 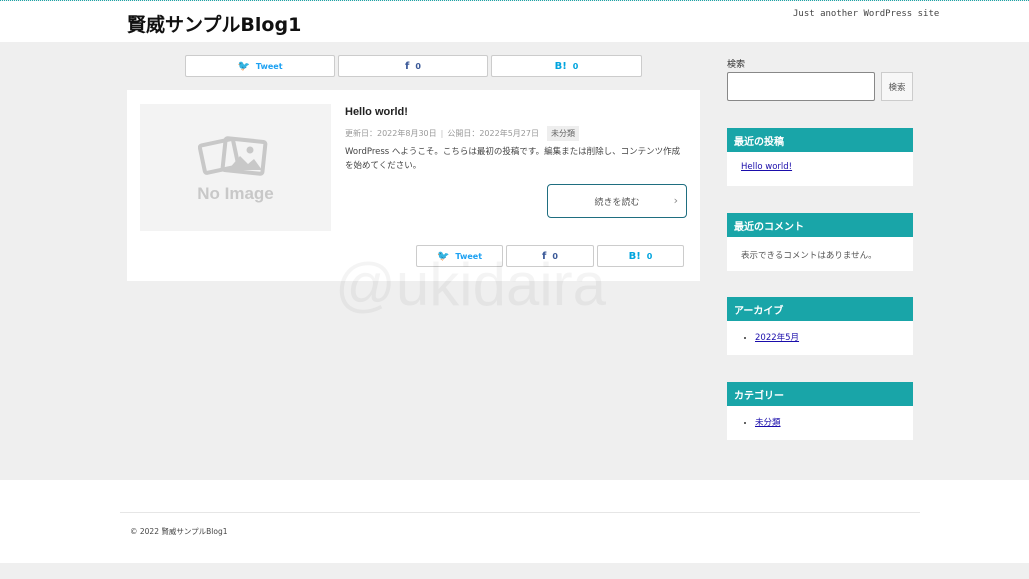 I want to click on search-button: 検索, so click(x=897, y=86).